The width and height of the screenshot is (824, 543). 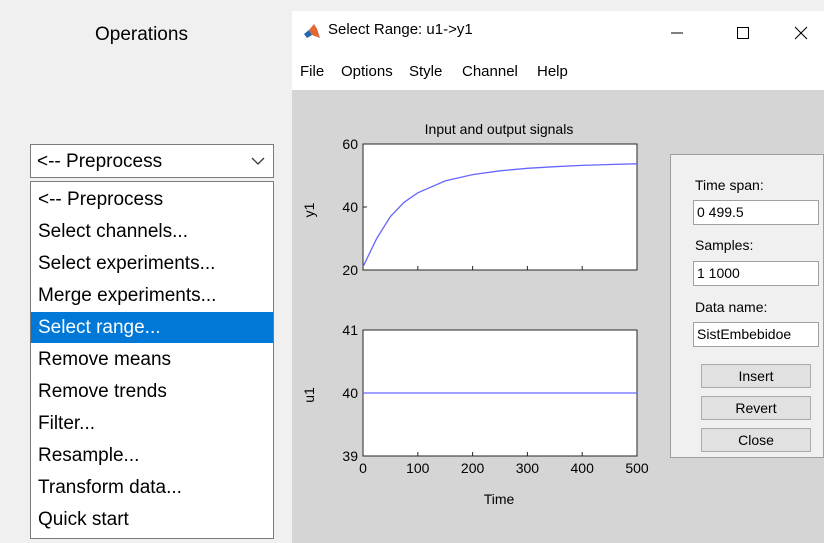 What do you see at coordinates (367, 71) in the screenshot?
I see `menu-options: Options` at bounding box center [367, 71].